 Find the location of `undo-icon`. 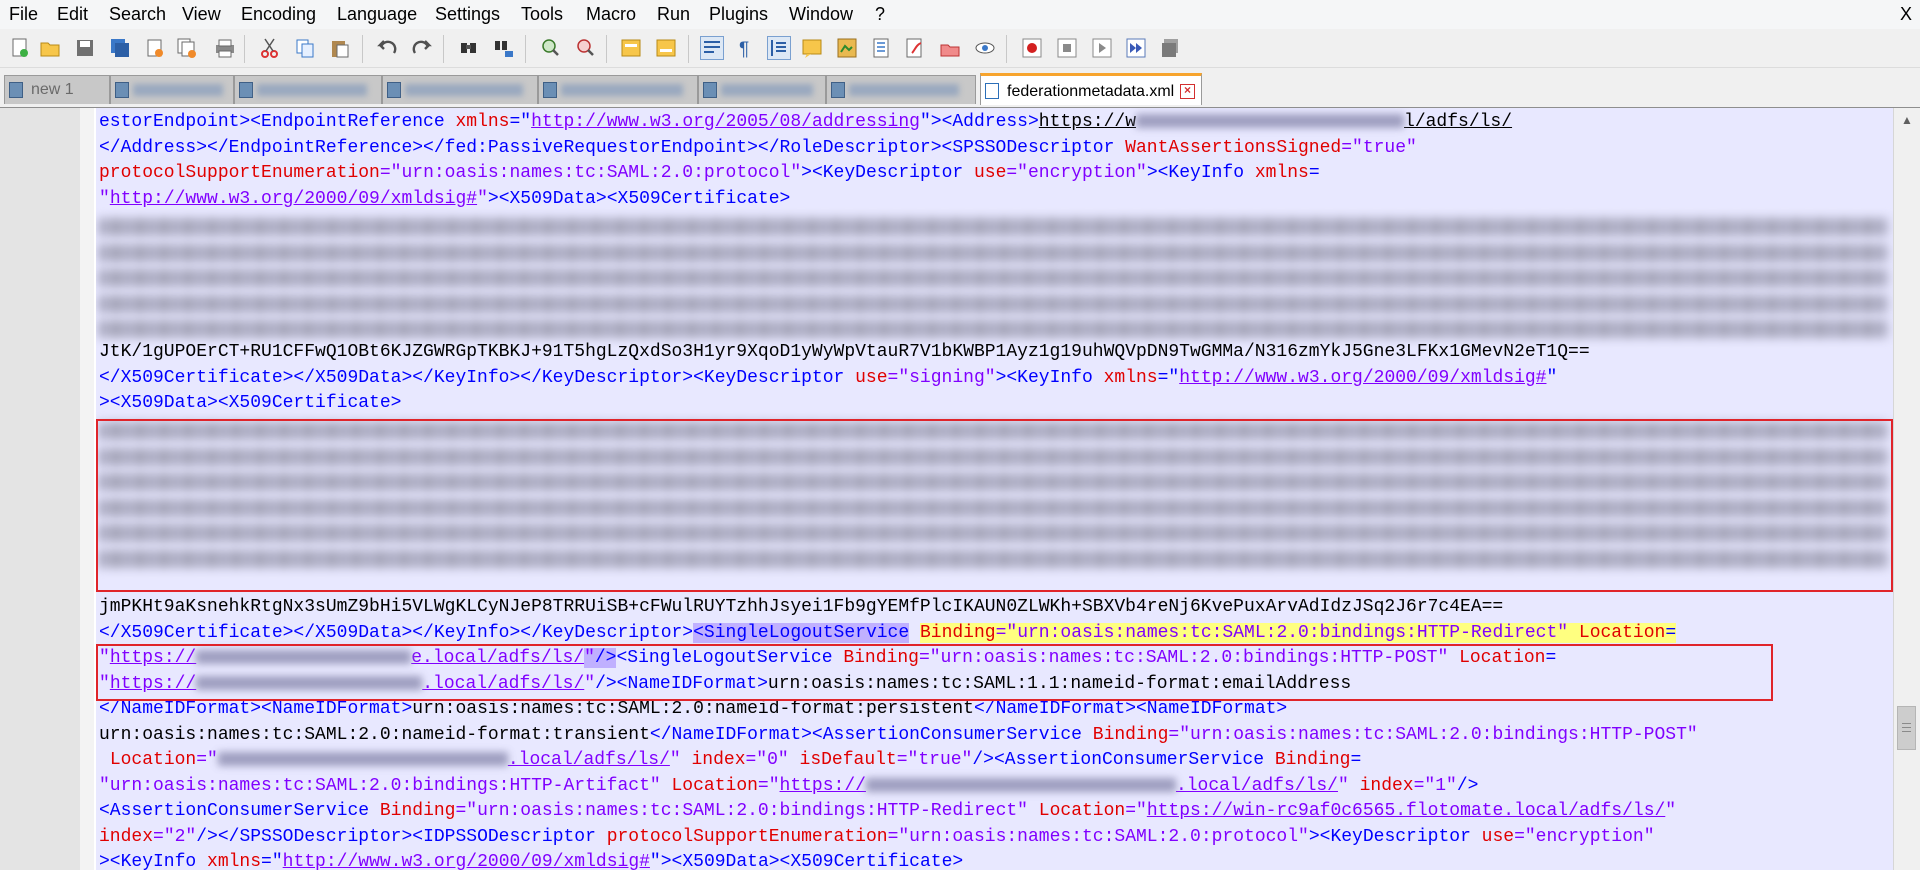

undo-icon is located at coordinates (387, 48).